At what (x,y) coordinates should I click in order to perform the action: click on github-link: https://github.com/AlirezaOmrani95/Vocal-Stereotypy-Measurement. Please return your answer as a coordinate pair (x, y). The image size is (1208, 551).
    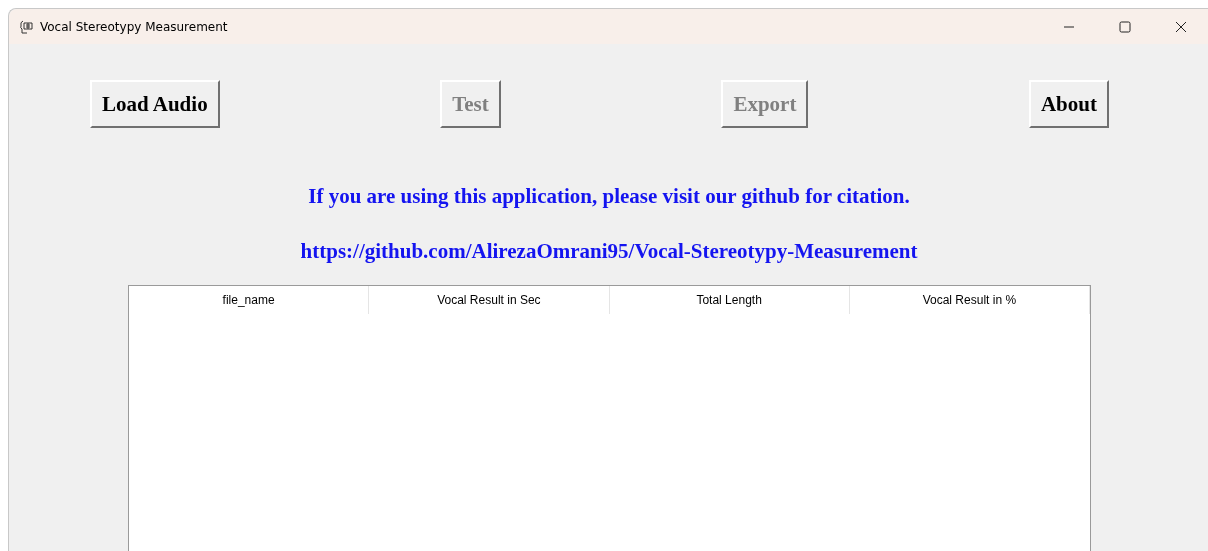
    Looking at the image, I should click on (608, 251).